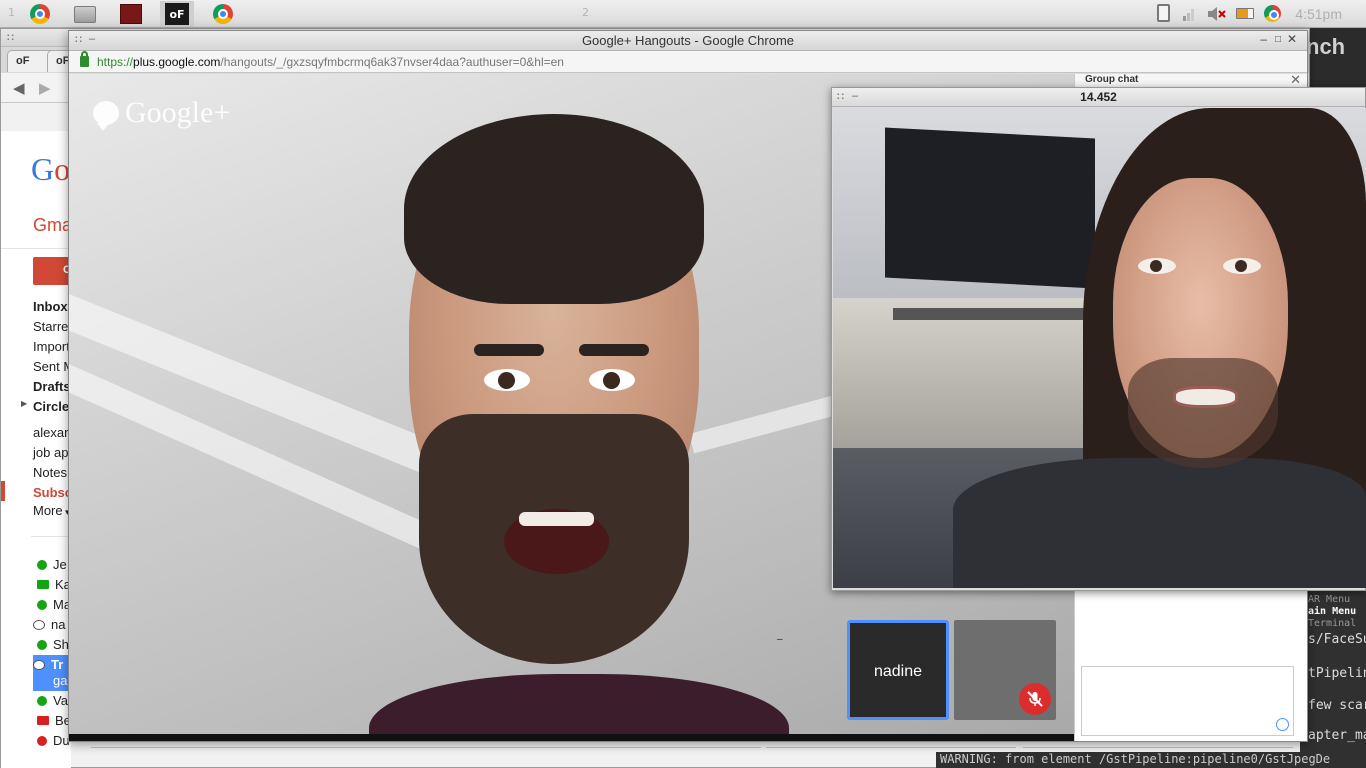 This screenshot has width=1366, height=768. What do you see at coordinates (106, 116) in the screenshot?
I see `hangouts-bubble-icon` at bounding box center [106, 116].